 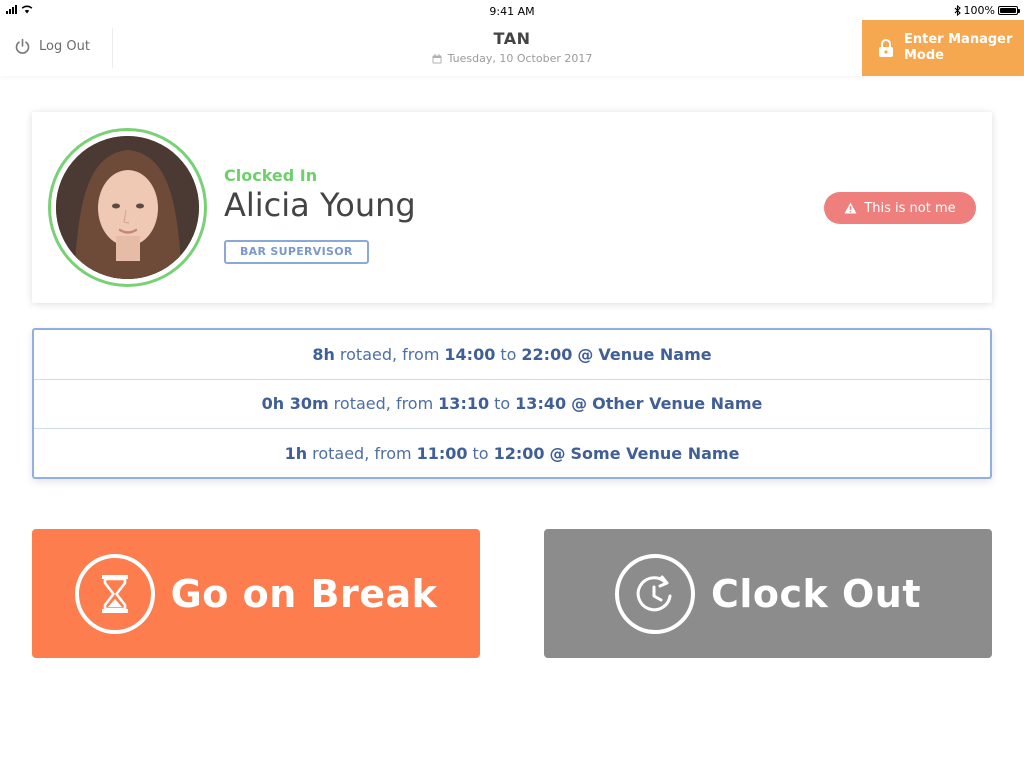 I want to click on battery-percentage: 100%, so click(x=979, y=10).